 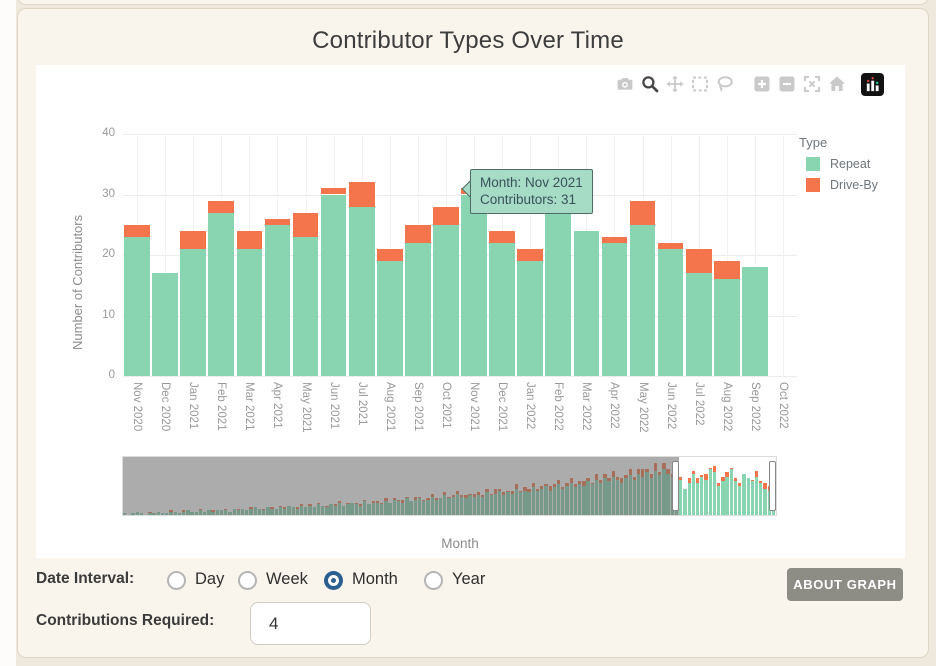 I want to click on radio-year, so click(x=433, y=580).